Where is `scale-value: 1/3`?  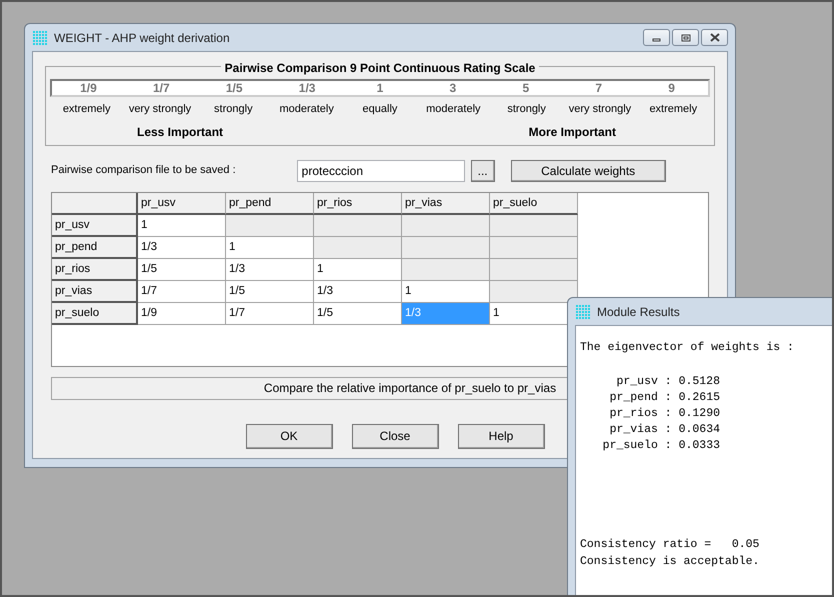
scale-value: 1/3 is located at coordinates (307, 88).